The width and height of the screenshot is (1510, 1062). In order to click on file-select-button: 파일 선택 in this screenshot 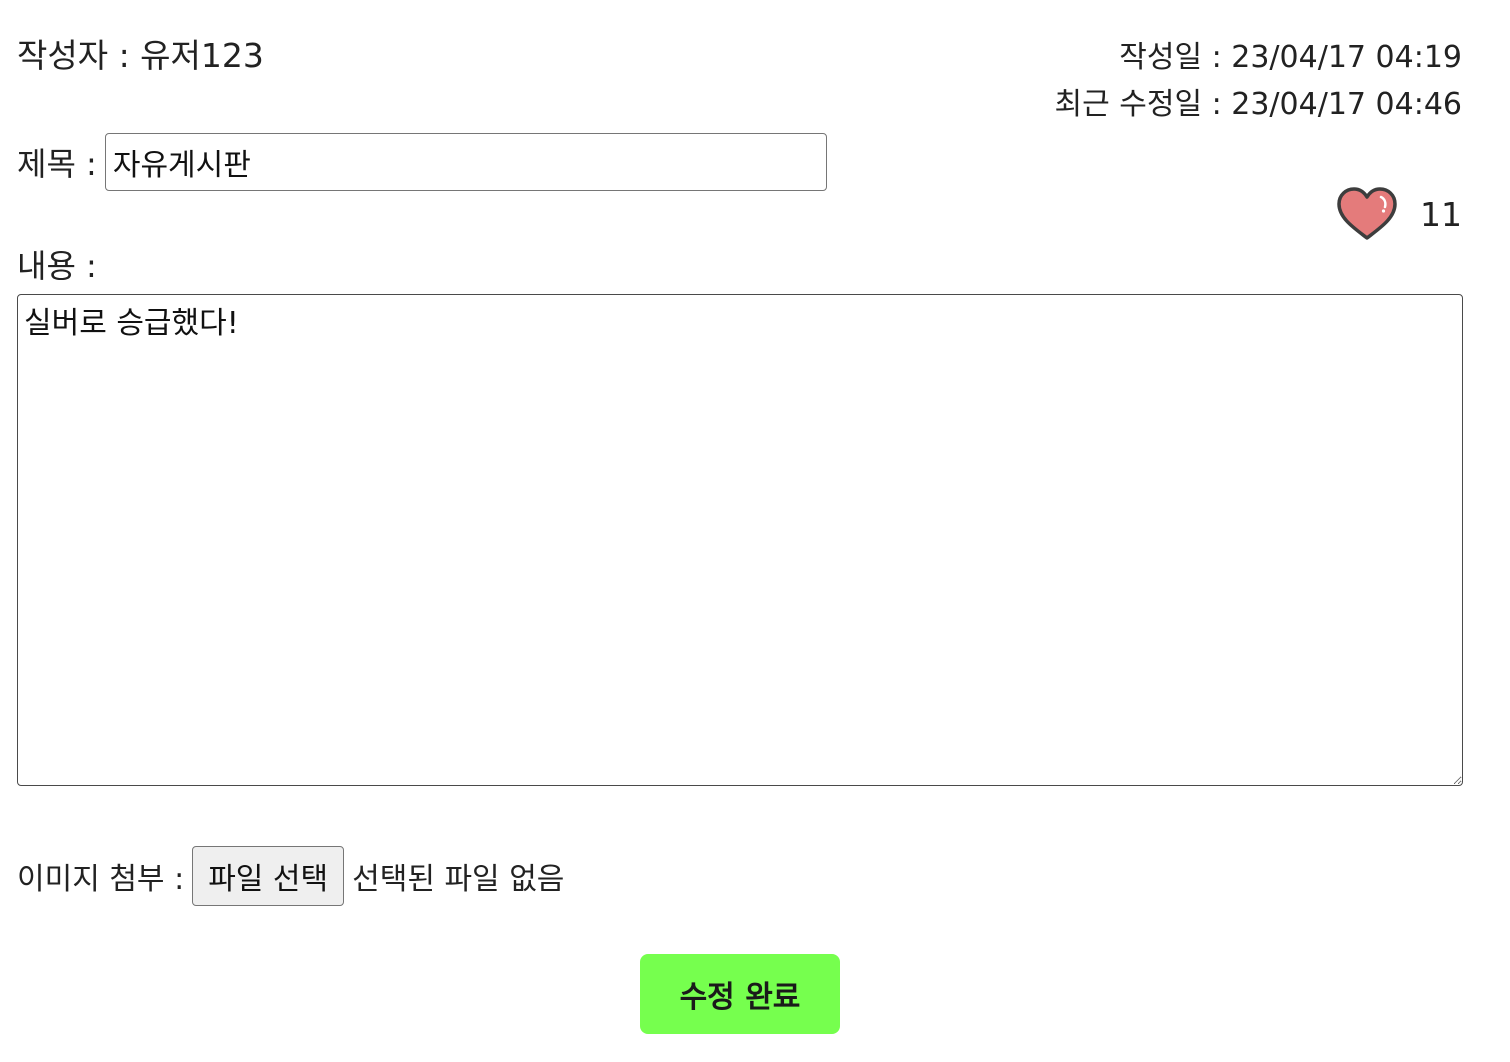, I will do `click(268, 876)`.